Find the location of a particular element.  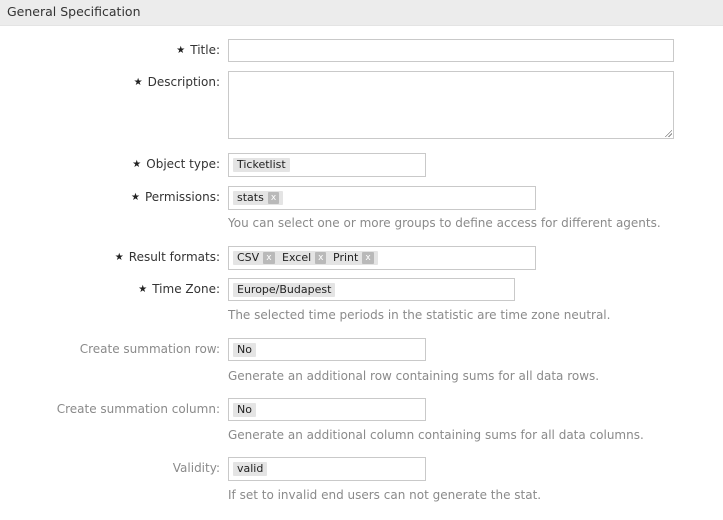

title-label-text: Title: is located at coordinates (205, 50).